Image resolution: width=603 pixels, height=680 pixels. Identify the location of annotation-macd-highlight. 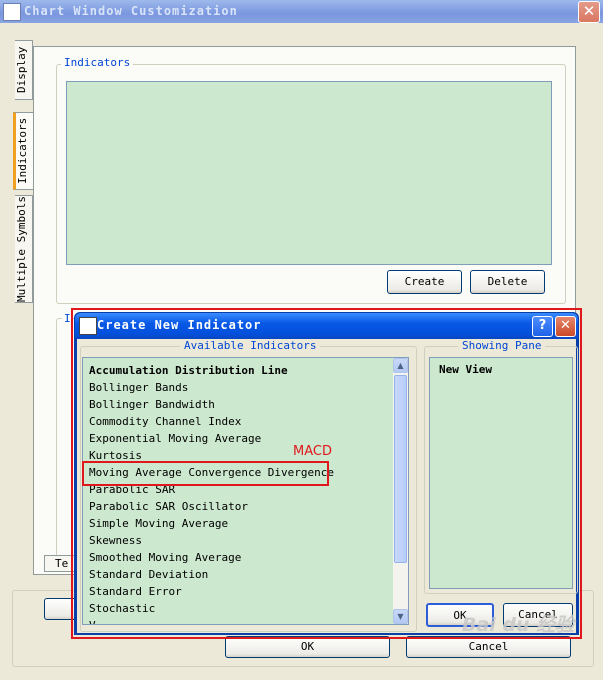
(205, 473).